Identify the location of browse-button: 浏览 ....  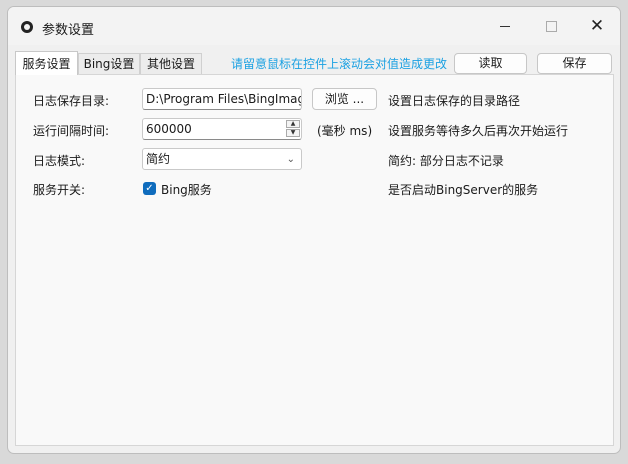
(344, 99).